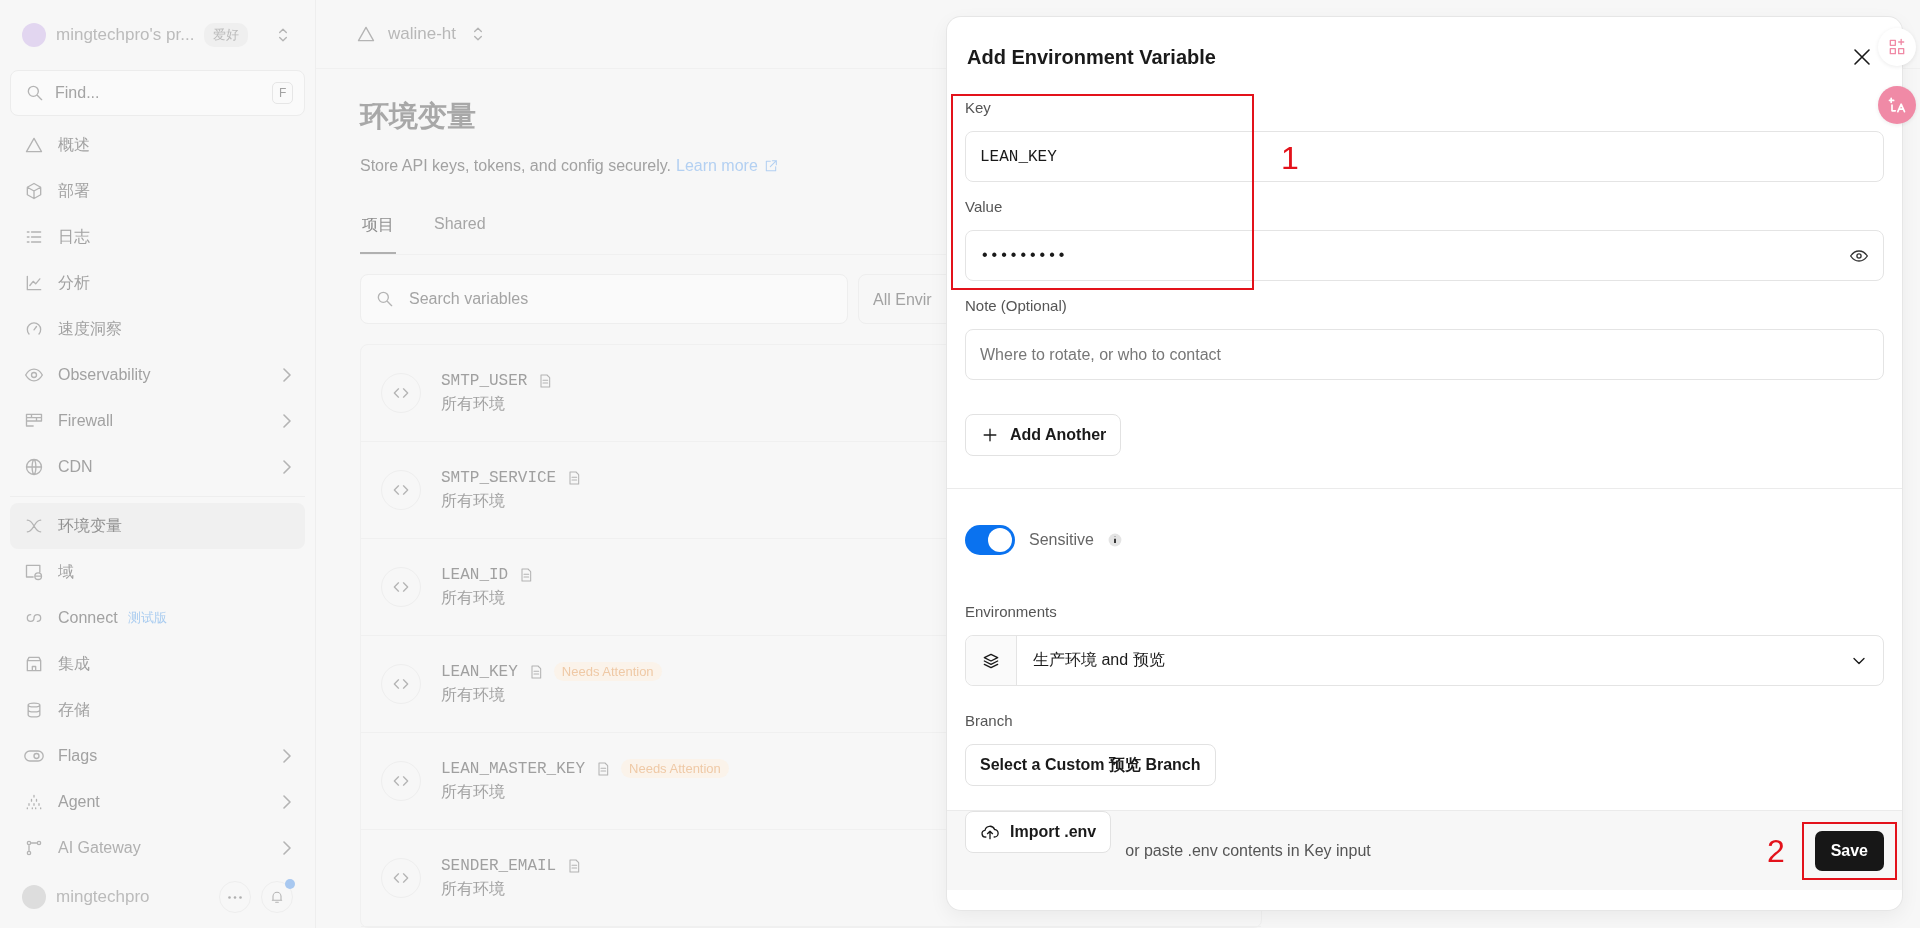 The image size is (1920, 928). What do you see at coordinates (157, 375) in the screenshot?
I see `nav-item: Observability` at bounding box center [157, 375].